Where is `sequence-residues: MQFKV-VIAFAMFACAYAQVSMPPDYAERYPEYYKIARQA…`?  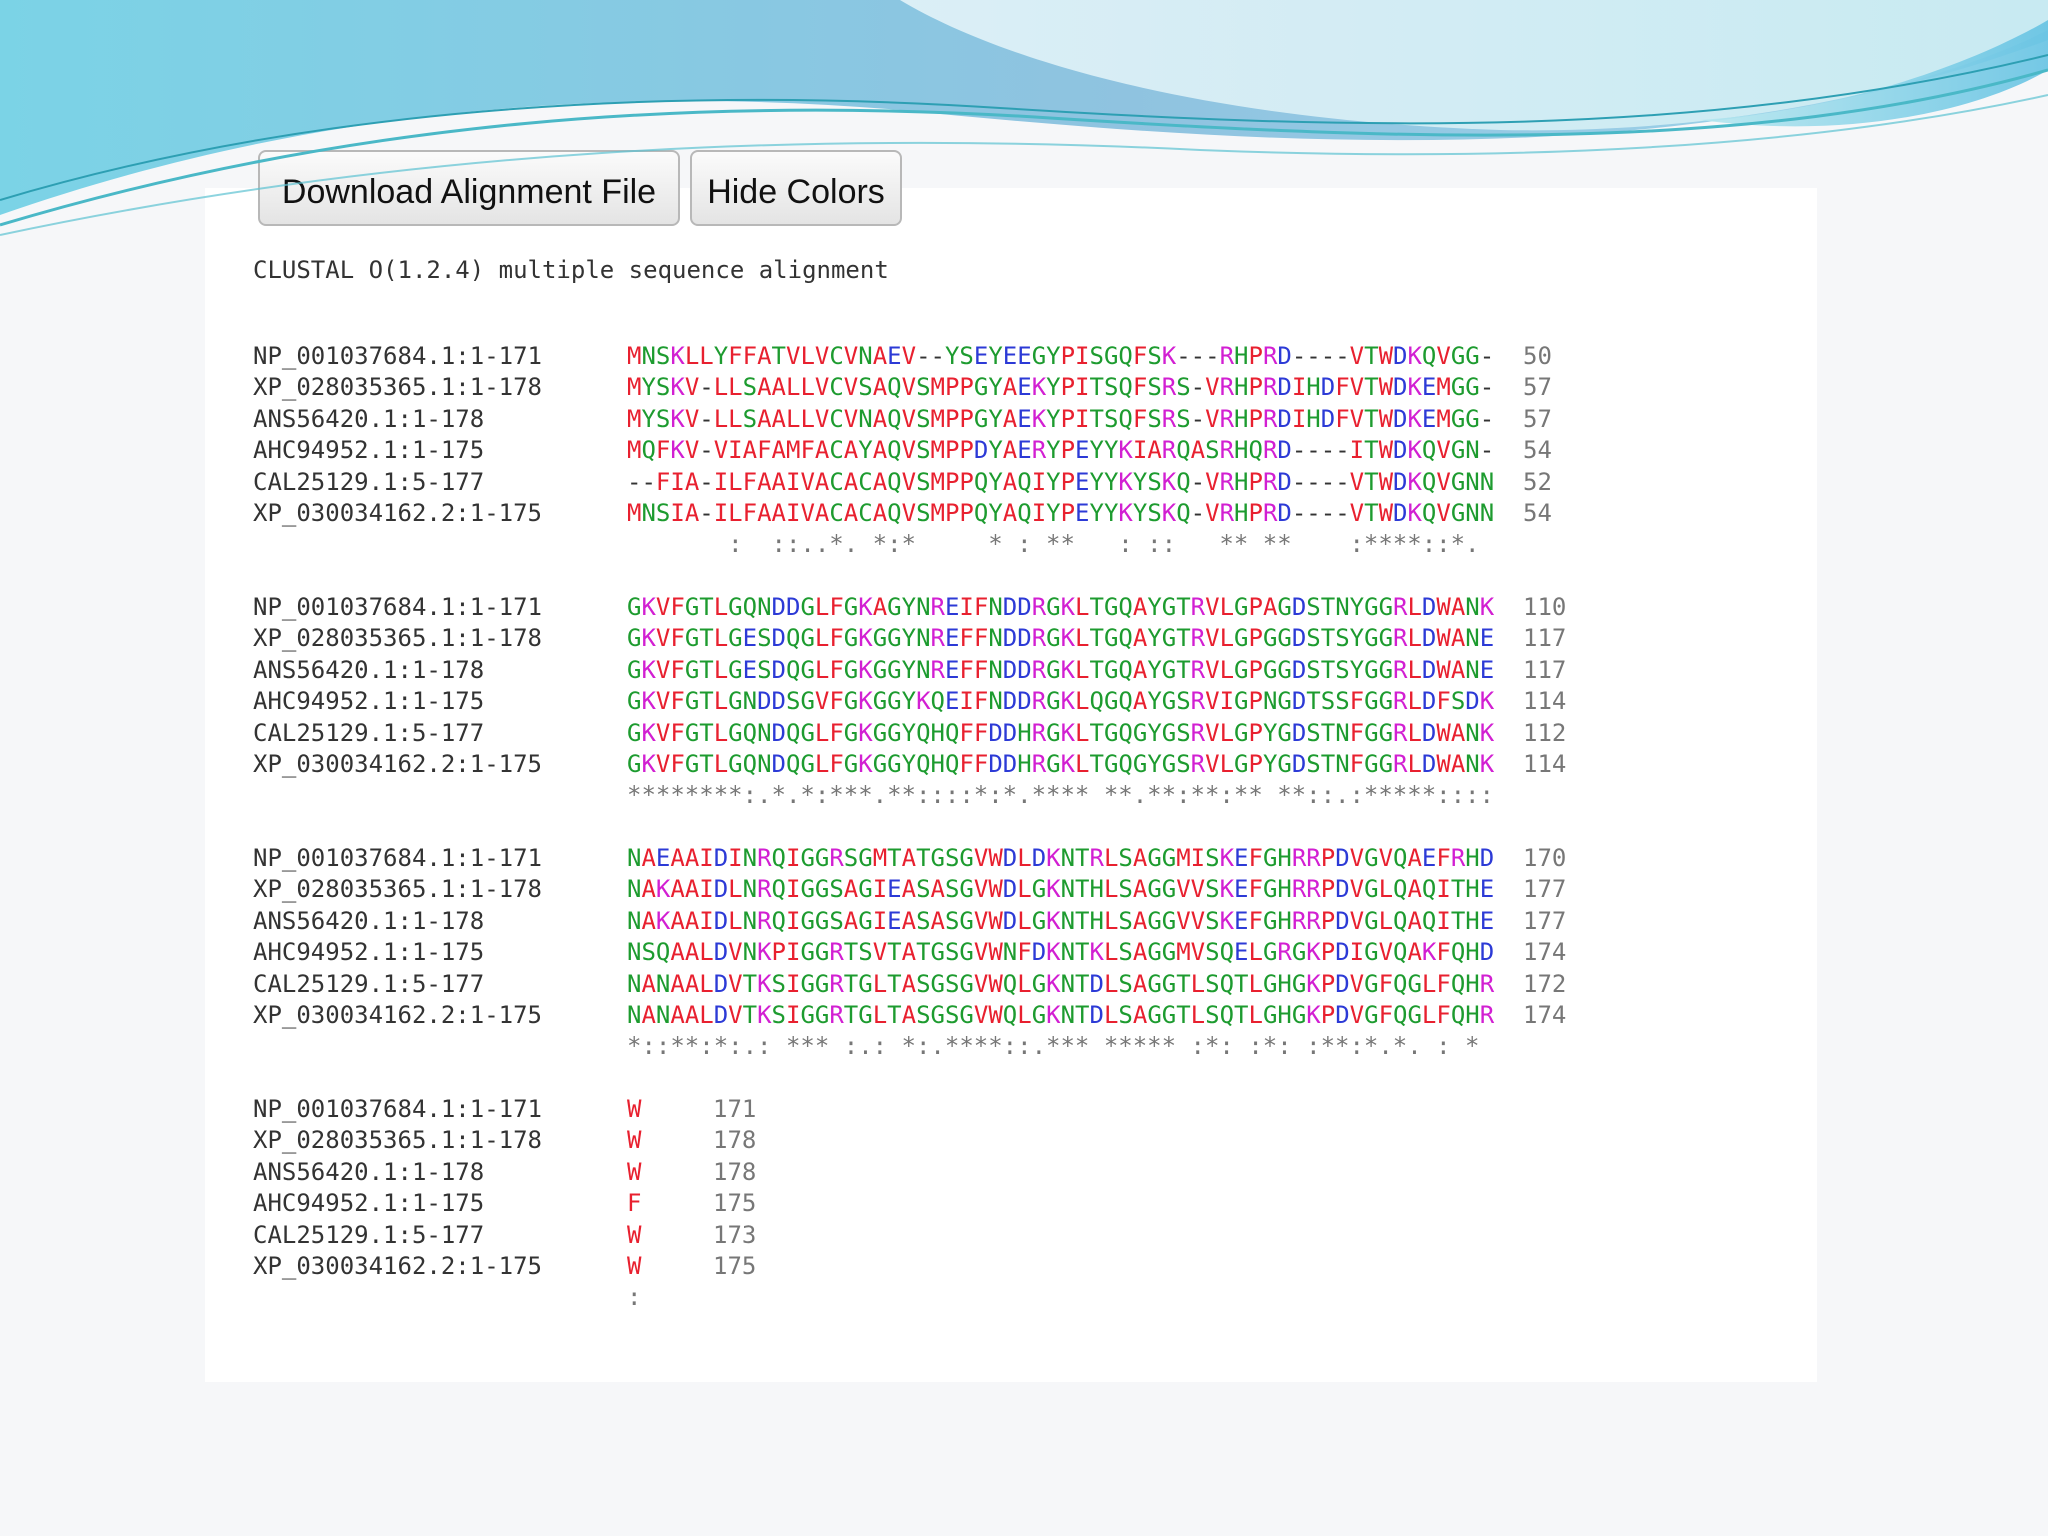
sequence-residues: MQFKV-VIAFAMFACAYAQVSMPPDYAERYPEYYKIARQA… is located at coordinates (1061, 450).